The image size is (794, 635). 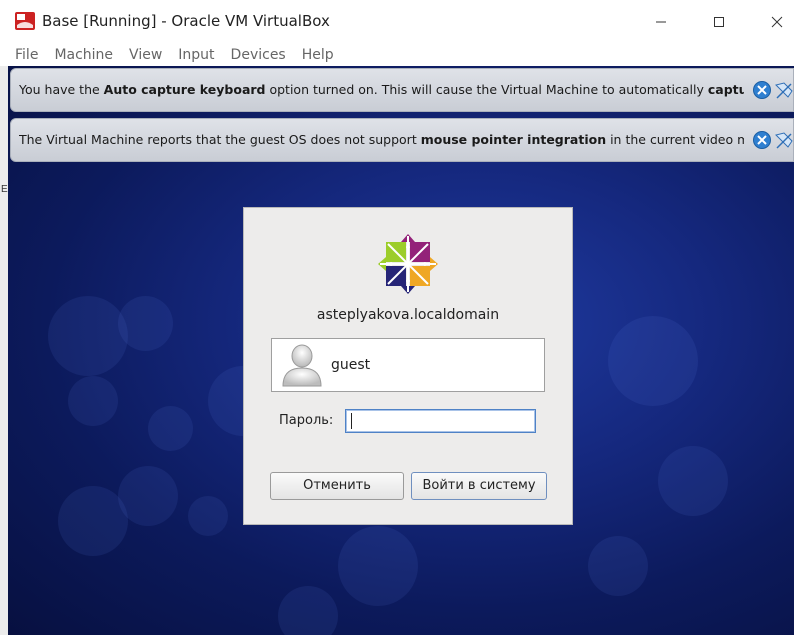 What do you see at coordinates (337, 486) in the screenshot?
I see `cancel-button: Отменить` at bounding box center [337, 486].